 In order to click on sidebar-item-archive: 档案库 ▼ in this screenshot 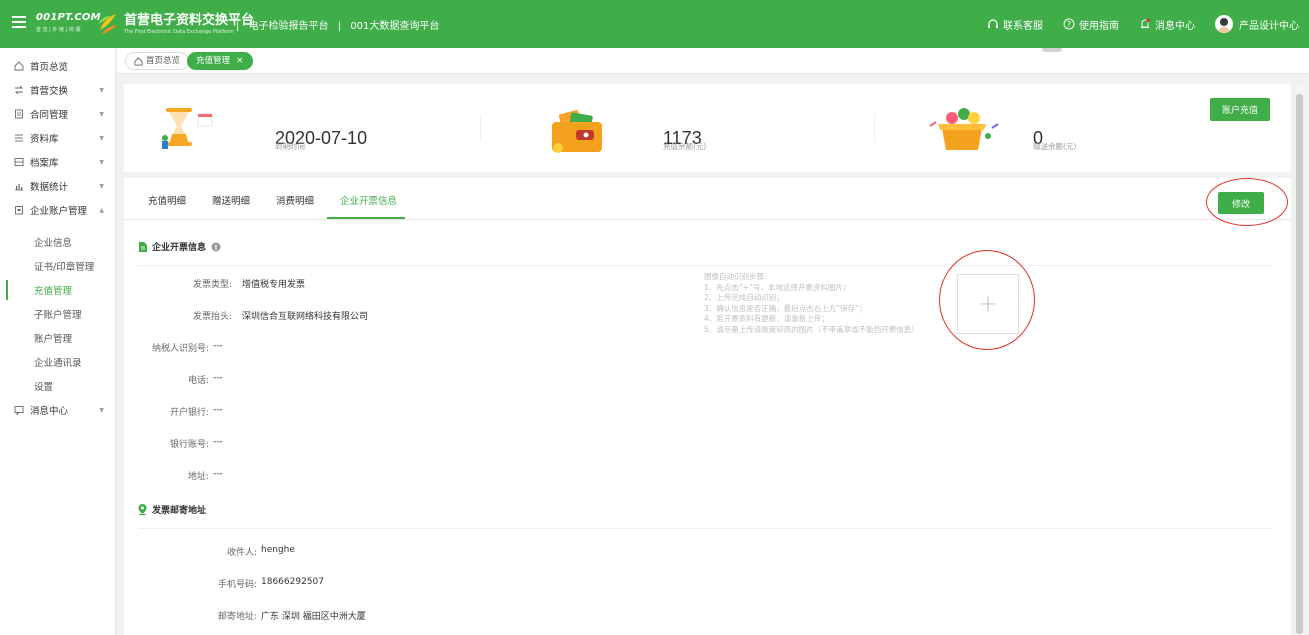, I will do `click(58, 162)`.